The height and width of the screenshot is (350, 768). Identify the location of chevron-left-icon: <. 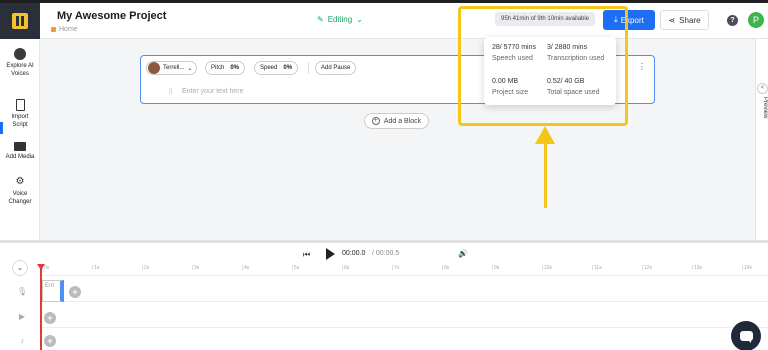
(762, 88).